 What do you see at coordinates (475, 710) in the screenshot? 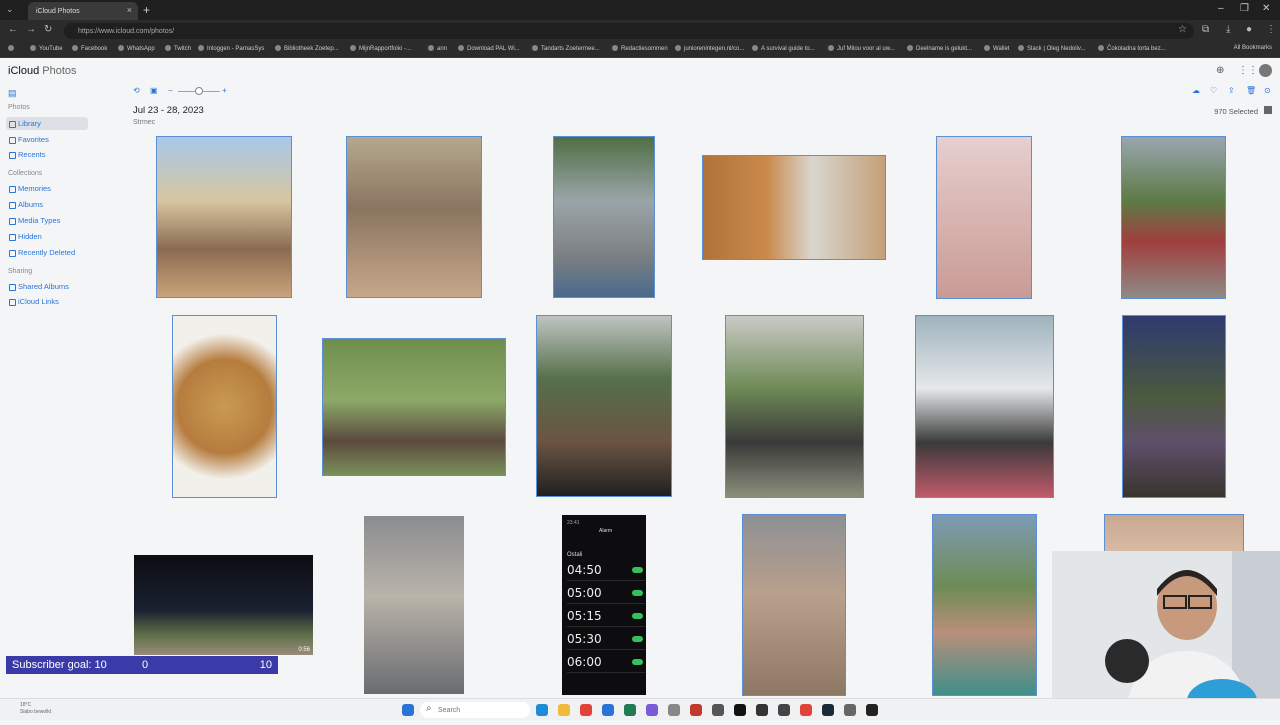
I see `taskbar-search-input: Search` at bounding box center [475, 710].